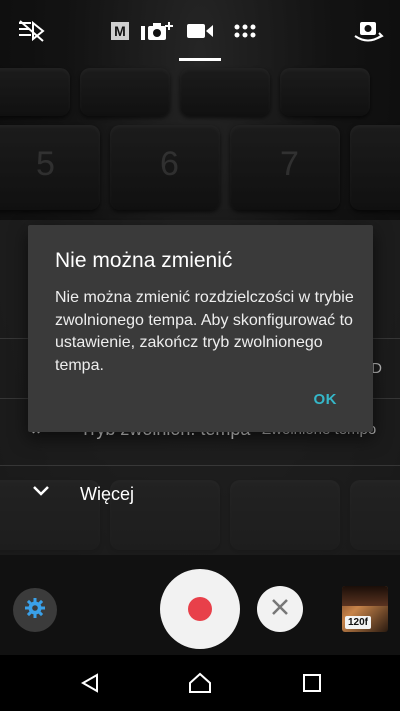 The image size is (400, 711). Describe the element at coordinates (368, 31) in the screenshot. I see `switch-camera-icon` at that location.